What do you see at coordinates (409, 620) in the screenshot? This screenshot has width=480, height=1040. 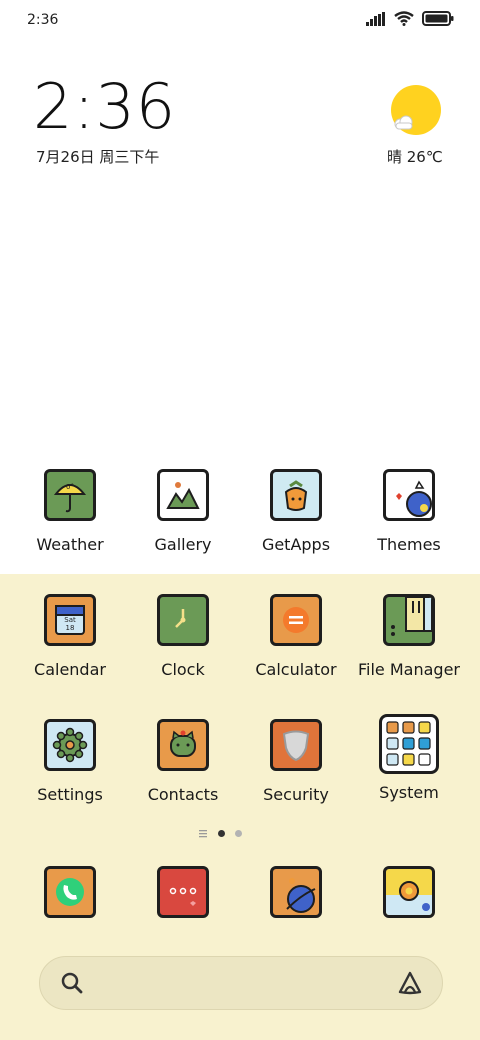 I see `file-manager-icon` at bounding box center [409, 620].